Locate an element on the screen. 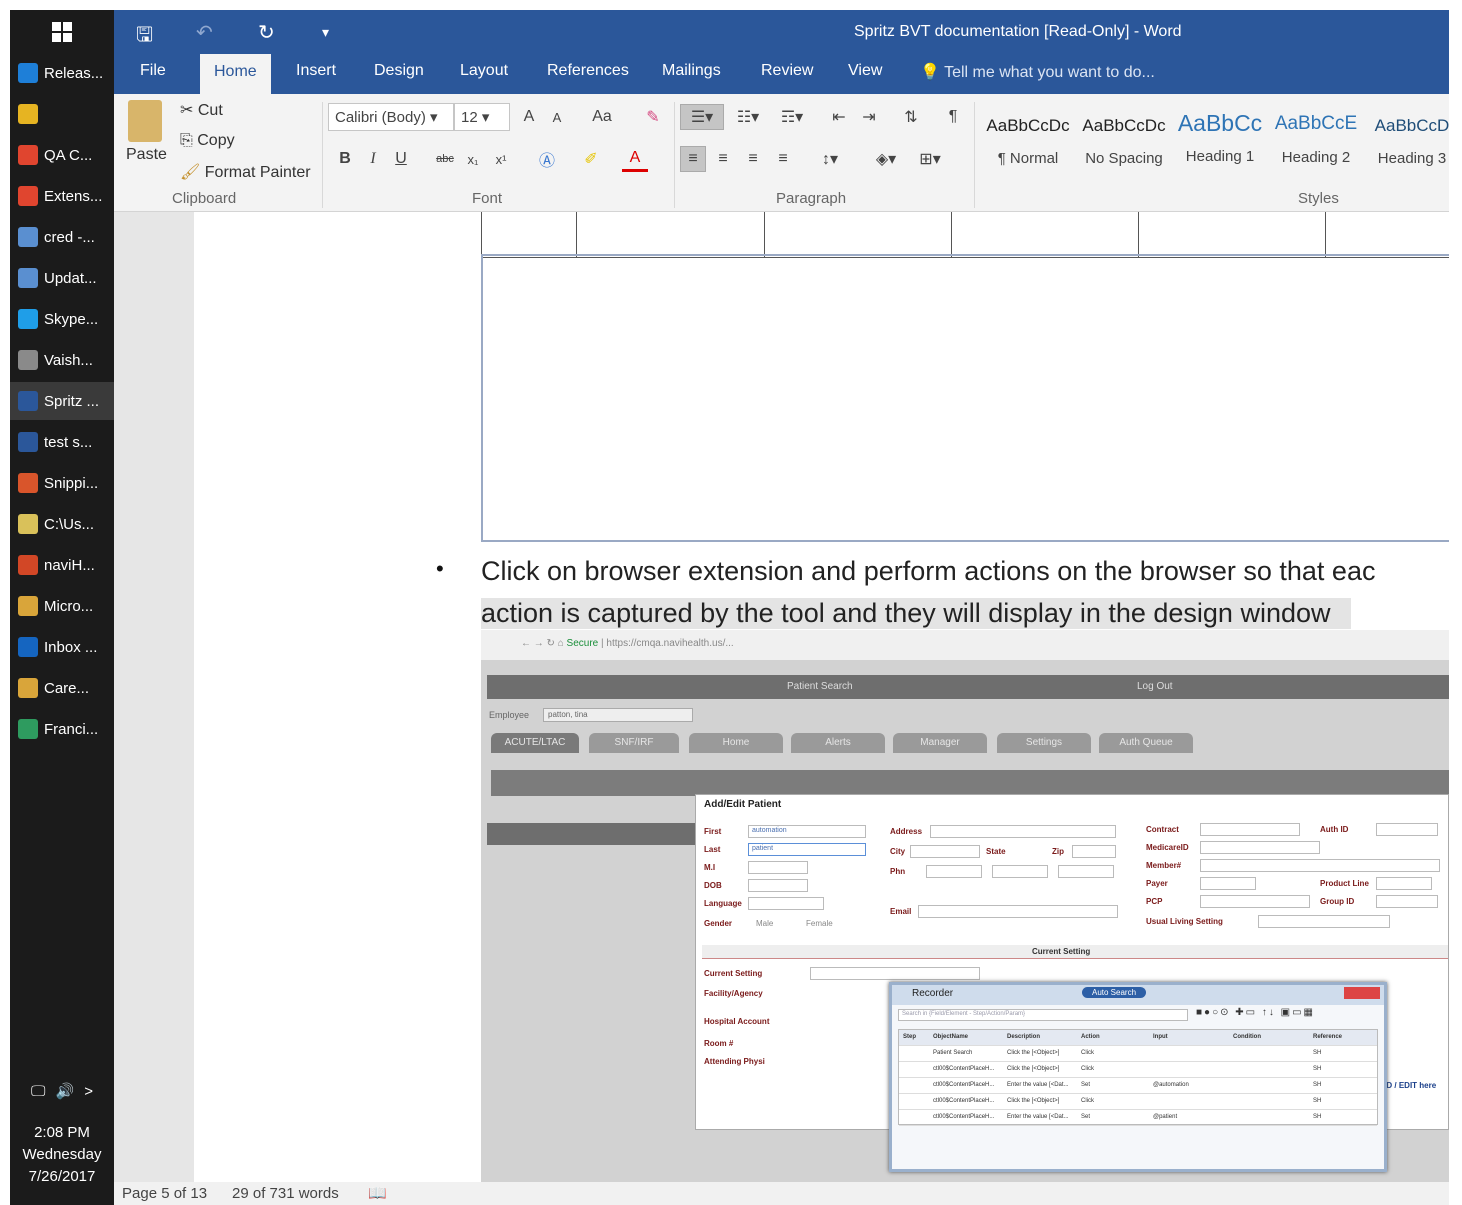 Image resolution: width=1462 pixels, height=1205 pixels. align-left-icon: ≡ is located at coordinates (693, 159).